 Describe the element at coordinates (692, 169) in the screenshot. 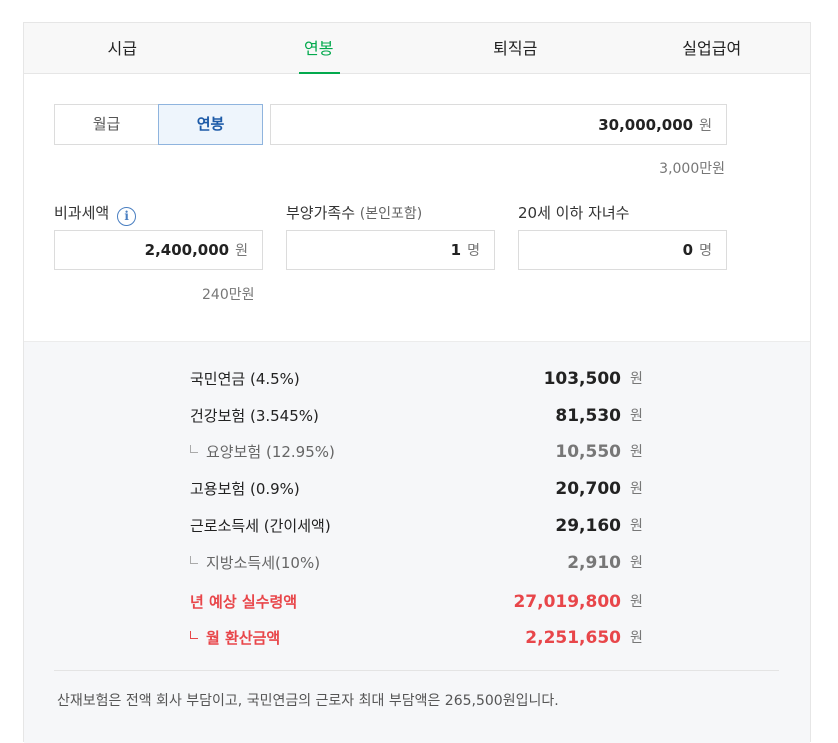

I see `salary-hint: 3,000만원` at that location.